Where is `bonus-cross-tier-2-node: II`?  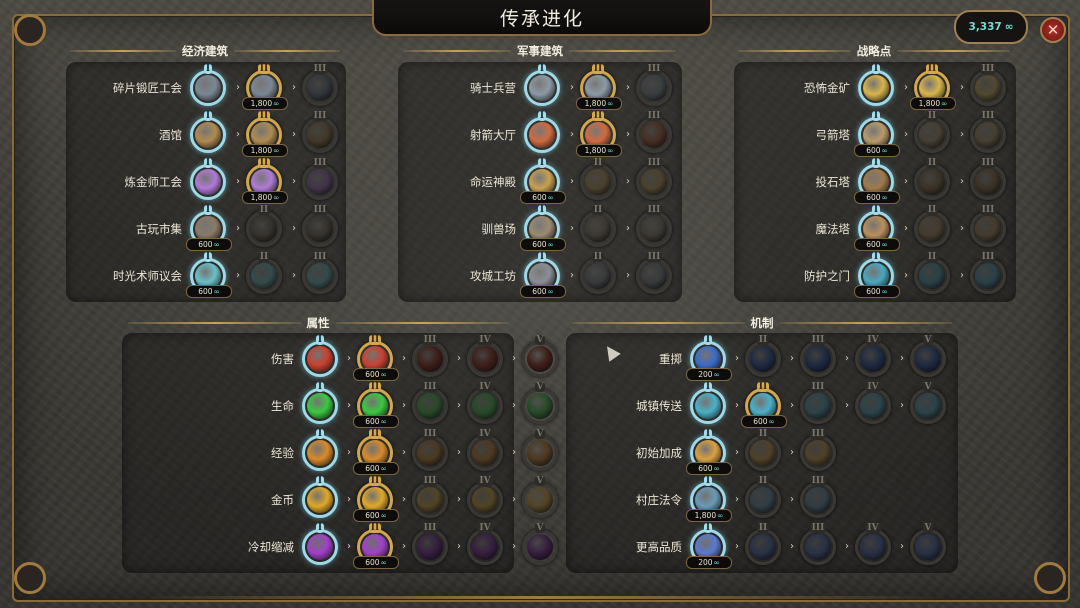 bonus-cross-tier-2-node: II is located at coordinates (763, 450).